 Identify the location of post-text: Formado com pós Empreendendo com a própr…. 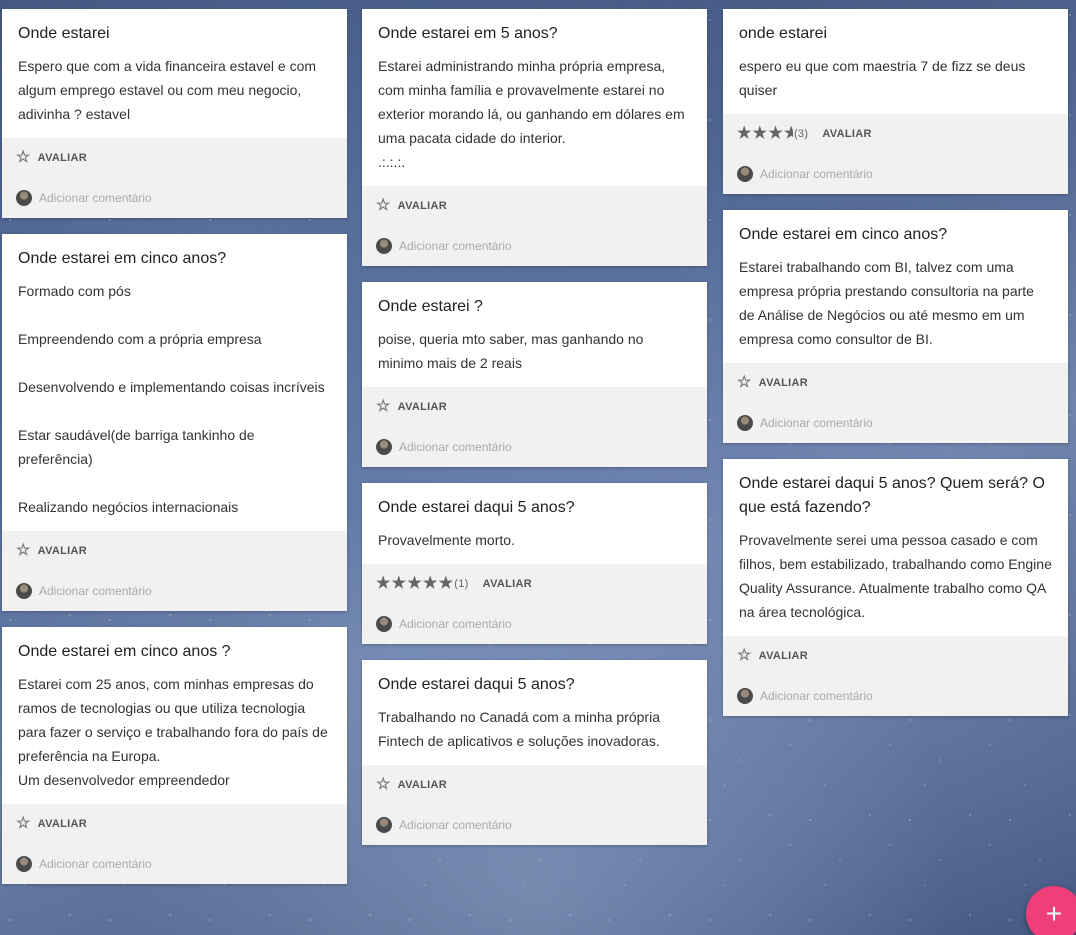
(171, 399).